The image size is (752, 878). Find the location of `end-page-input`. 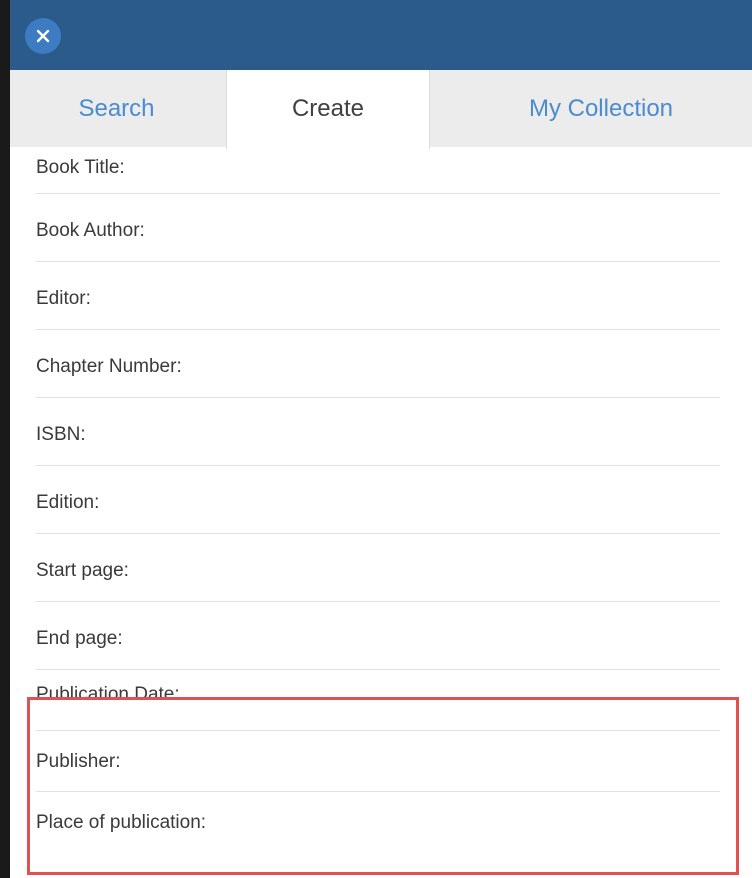

end-page-input is located at coordinates (483, 635).